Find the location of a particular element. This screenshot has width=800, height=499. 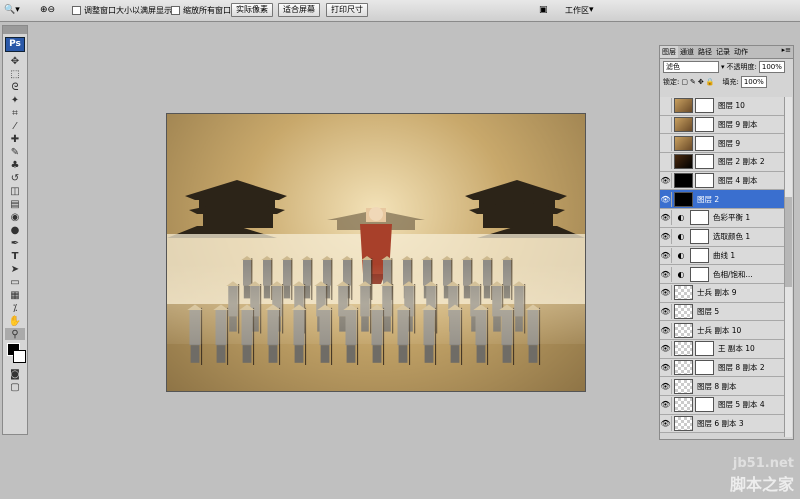

notes-tool-icon: ▦ is located at coordinates (15, 295).